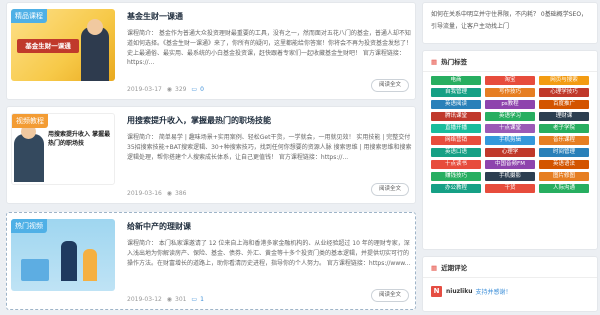 This screenshot has height=315, width=600. I want to click on tag-button: 网络营销, so click(456, 140).